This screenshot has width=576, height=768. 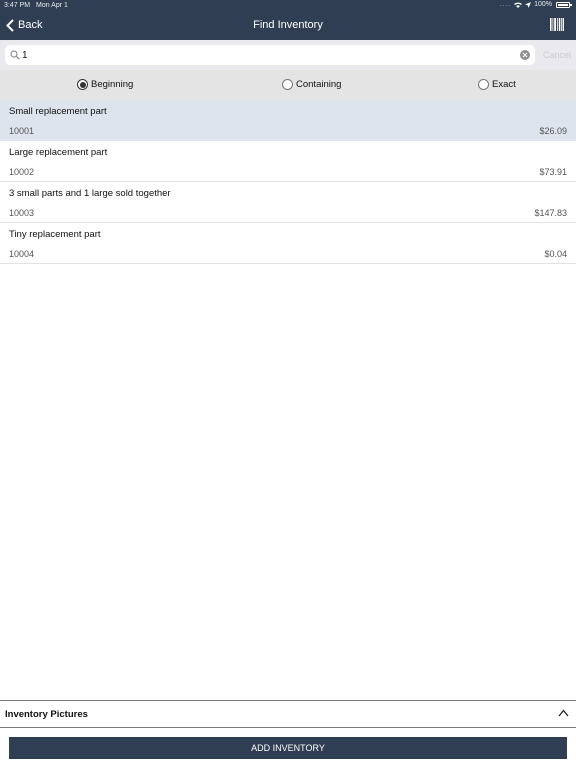 I want to click on item-price: $0.04, so click(x=555, y=254).